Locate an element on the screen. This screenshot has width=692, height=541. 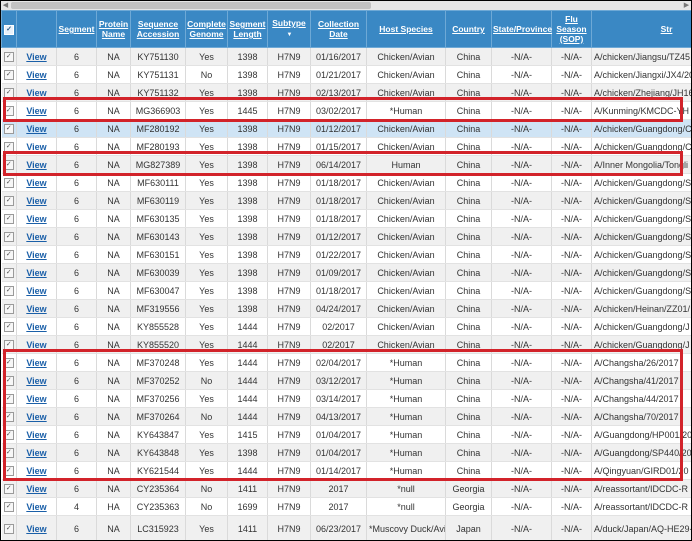
column-header-accession: Sequence Accession is located at coordinates (158, 29).